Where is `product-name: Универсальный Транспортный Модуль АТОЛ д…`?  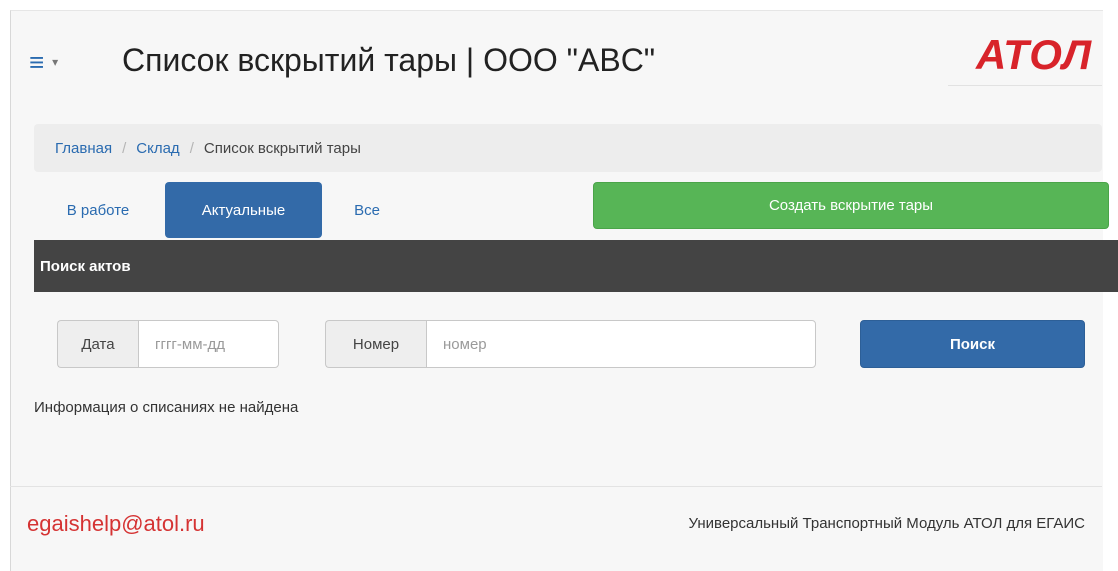
product-name: Универсальный Транспортный Модуль АТОЛ д… is located at coordinates (886, 523).